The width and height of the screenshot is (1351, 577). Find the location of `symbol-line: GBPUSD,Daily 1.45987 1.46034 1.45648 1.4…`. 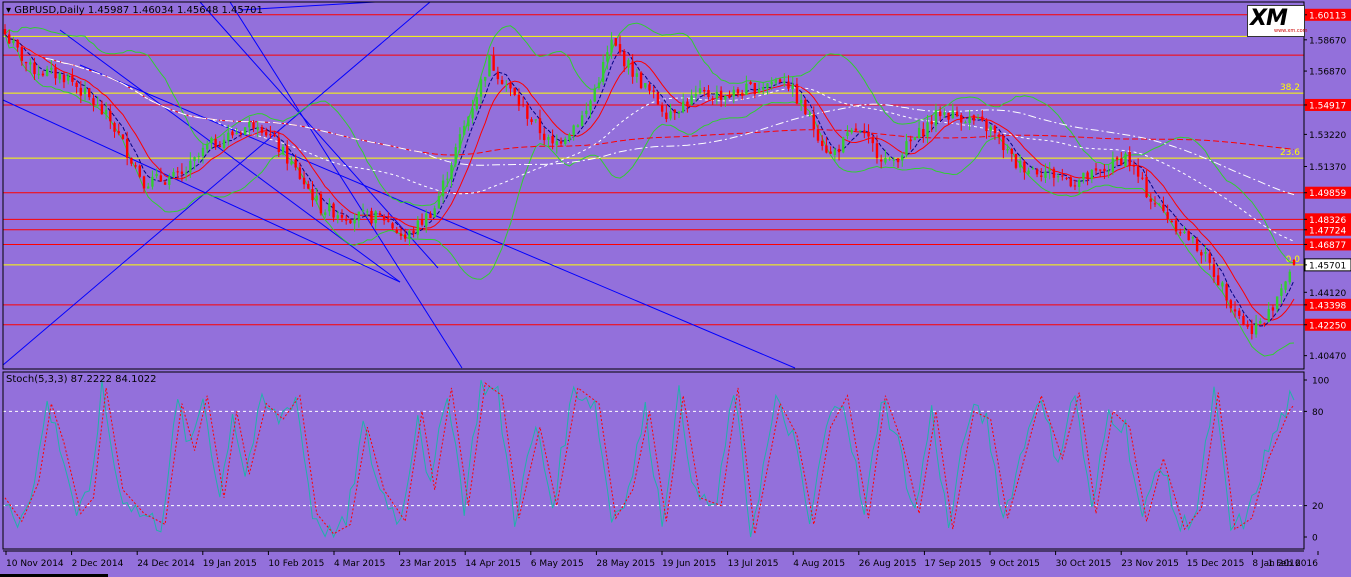

symbol-line: GBPUSD,Daily 1.45987 1.46034 1.45648 1.4… is located at coordinates (138, 10).